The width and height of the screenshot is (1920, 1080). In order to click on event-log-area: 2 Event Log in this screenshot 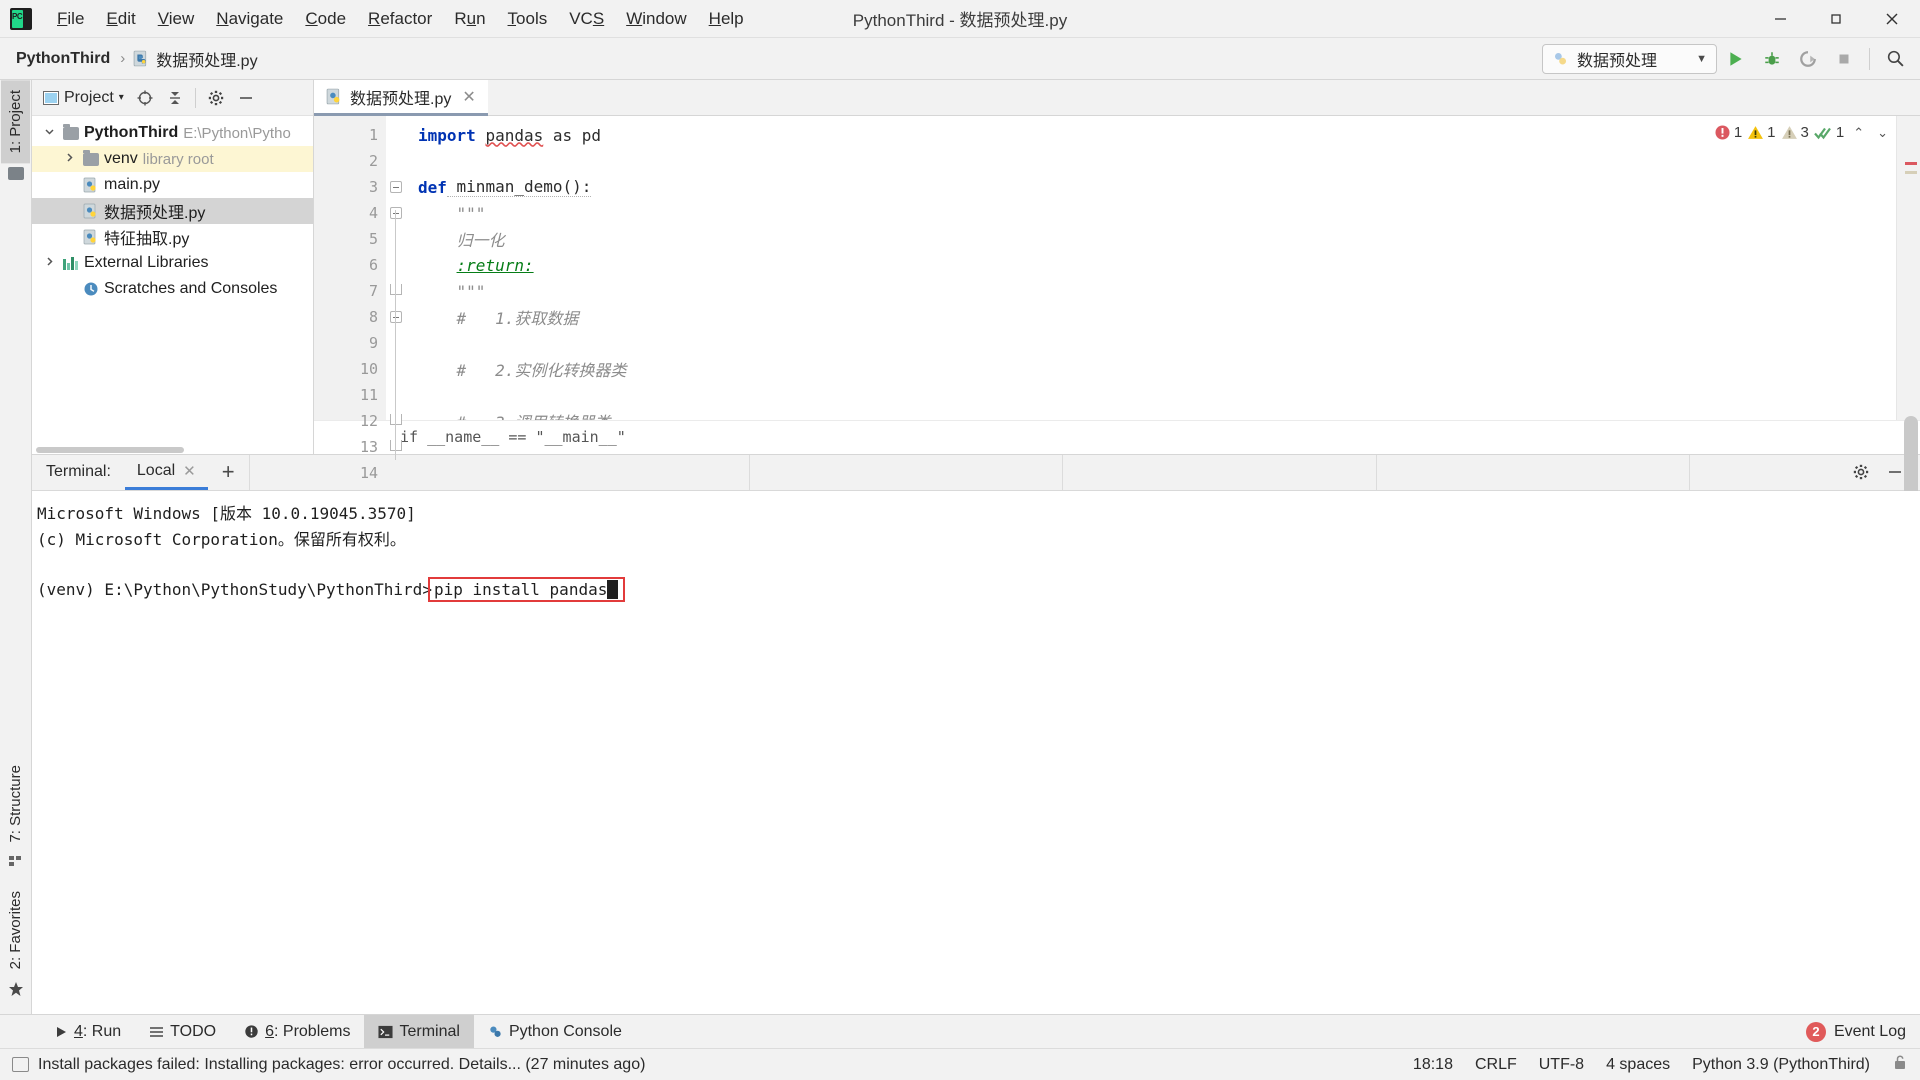, I will do `click(1862, 1031)`.